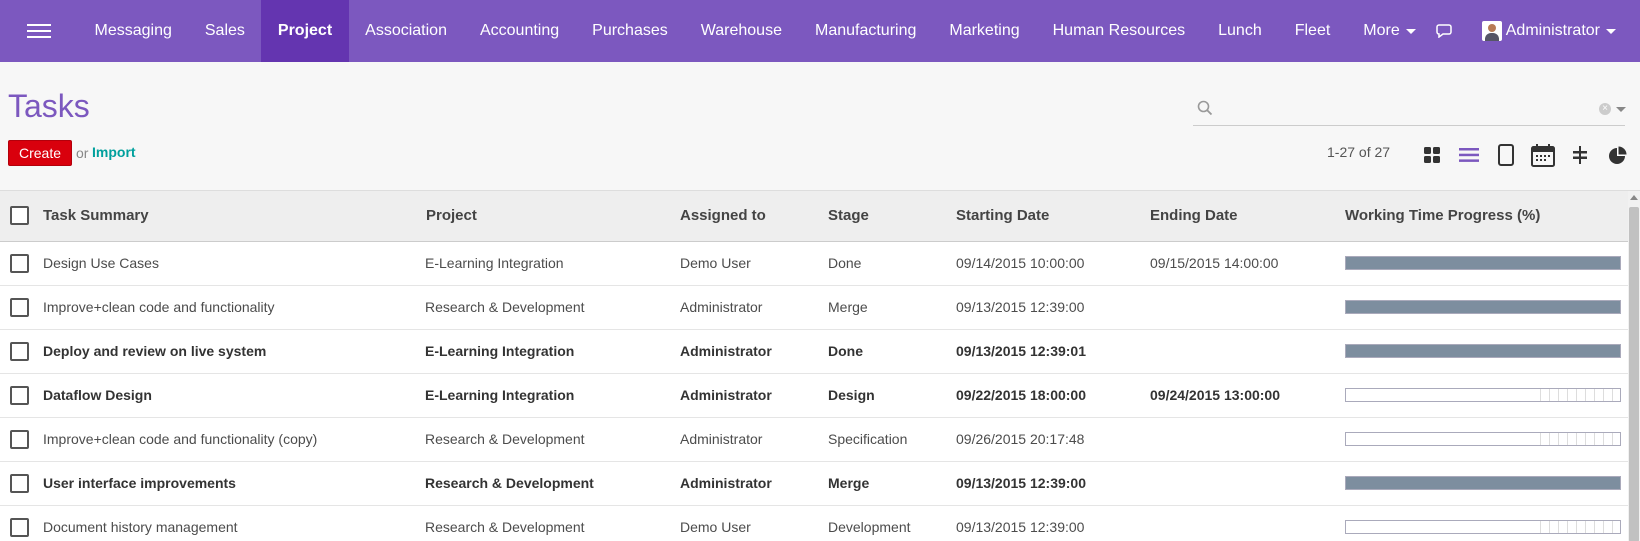 The image size is (1640, 541). I want to click on project-cell: Research & Development, so click(505, 527).